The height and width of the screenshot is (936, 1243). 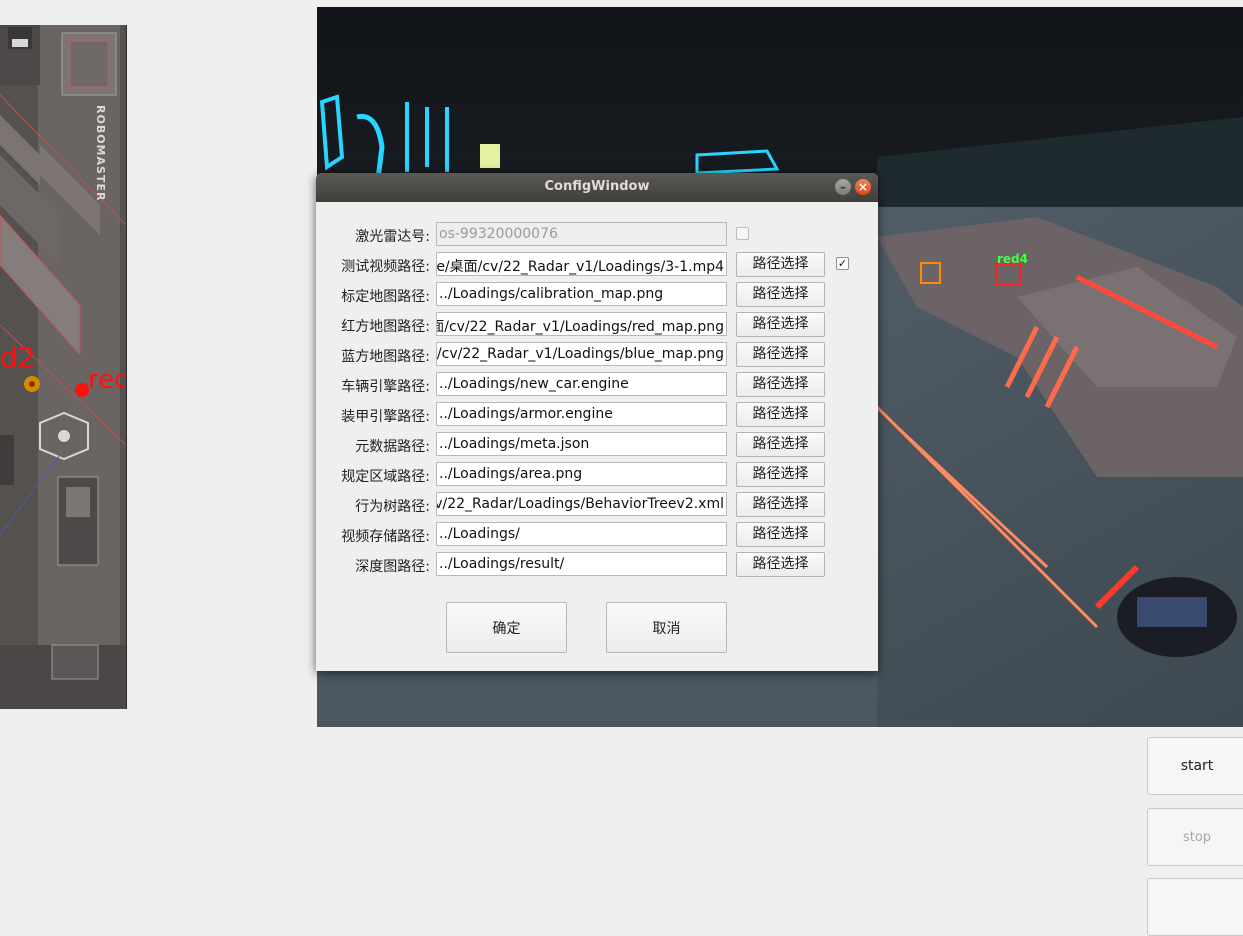 What do you see at coordinates (385, 357) in the screenshot?
I see `blue-map-path-label: 蓝方地图路径:` at bounding box center [385, 357].